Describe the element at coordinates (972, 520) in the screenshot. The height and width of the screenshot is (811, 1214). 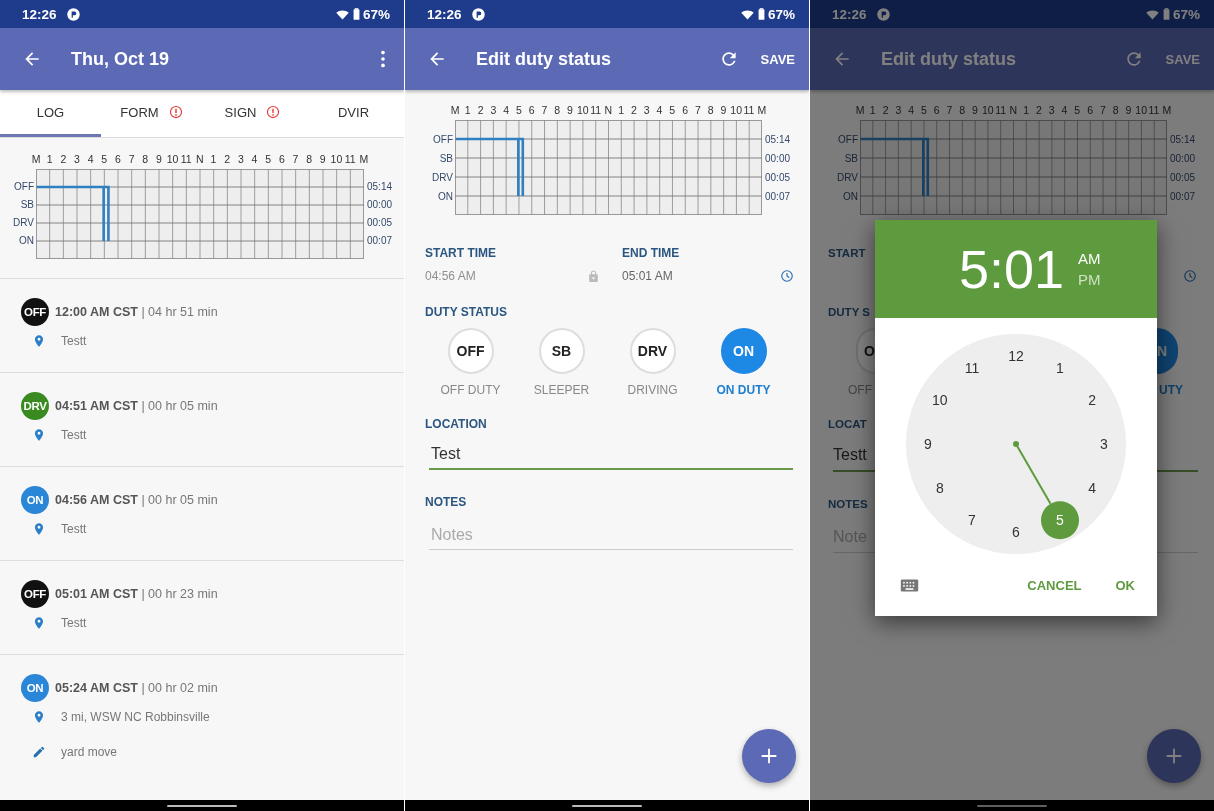
I see `clock-number: 7` at that location.